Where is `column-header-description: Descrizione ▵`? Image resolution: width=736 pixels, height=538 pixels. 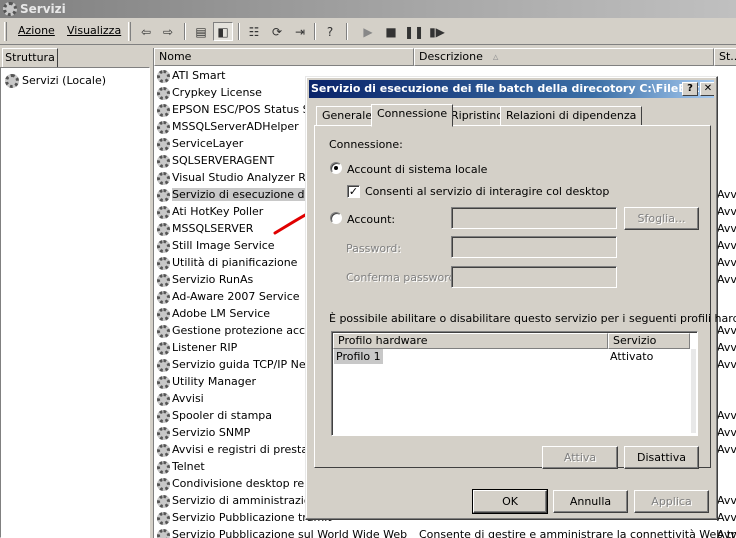
column-header-description: Descrizione ▵ is located at coordinates (564, 57).